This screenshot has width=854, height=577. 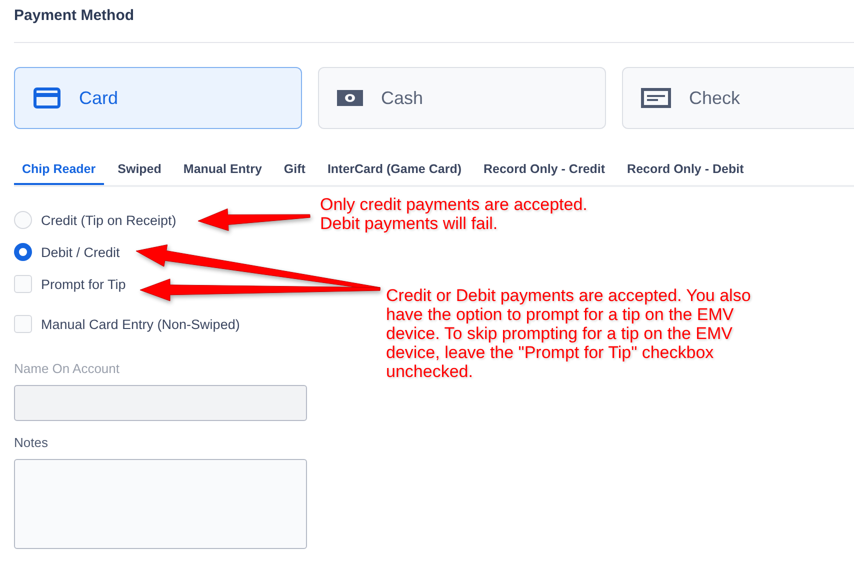 What do you see at coordinates (23, 252) in the screenshot?
I see `radio-button` at bounding box center [23, 252].